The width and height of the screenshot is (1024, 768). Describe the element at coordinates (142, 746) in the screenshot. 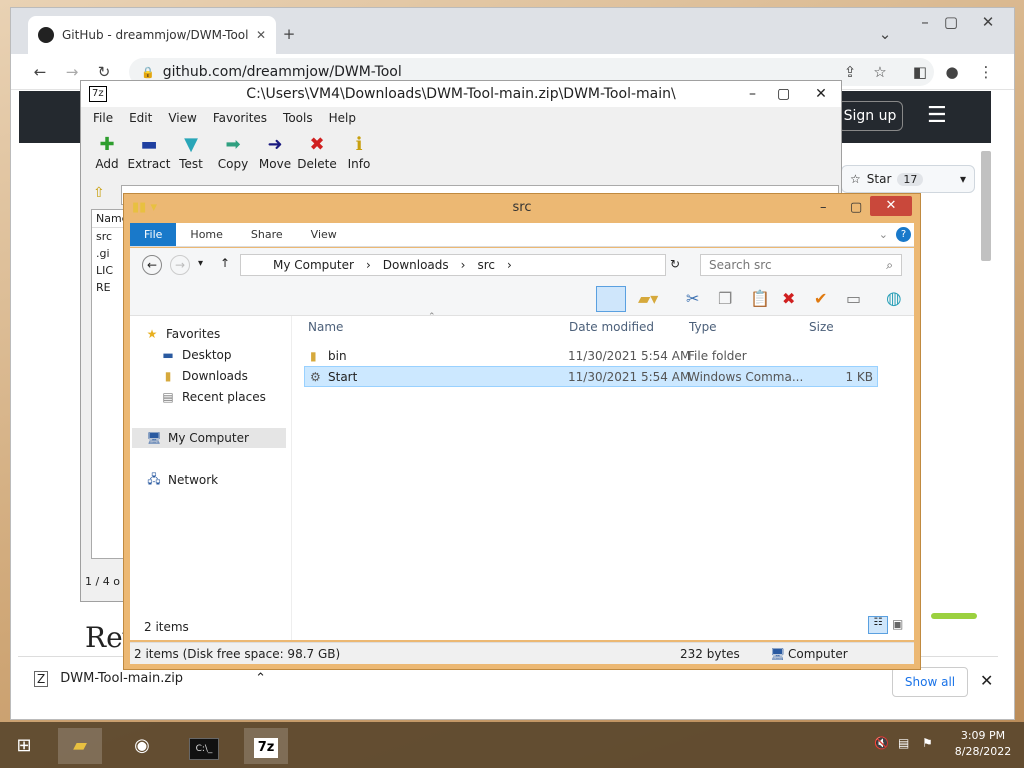

I see `chrome-icon: ◉` at that location.